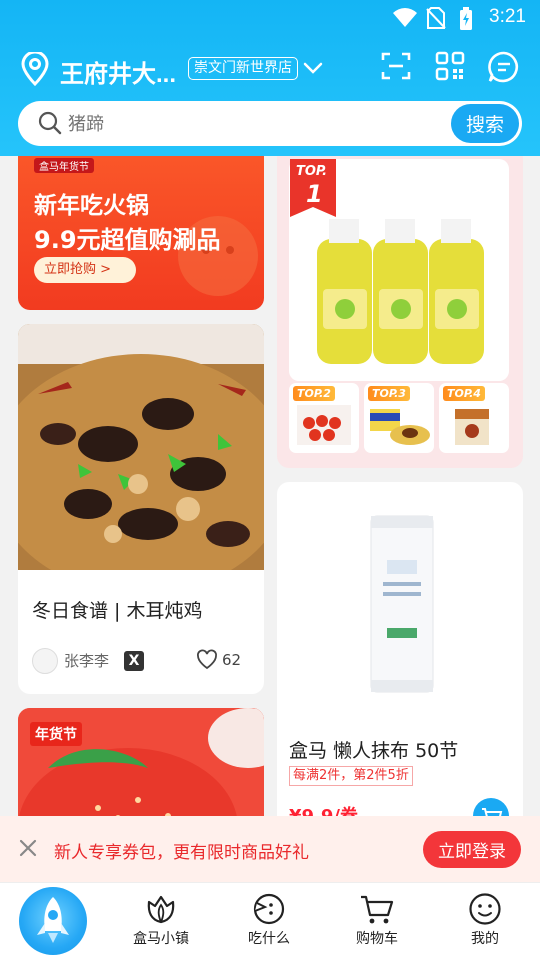 The image size is (540, 960). Describe the element at coordinates (405, 17) in the screenshot. I see `wifi-icon` at that location.